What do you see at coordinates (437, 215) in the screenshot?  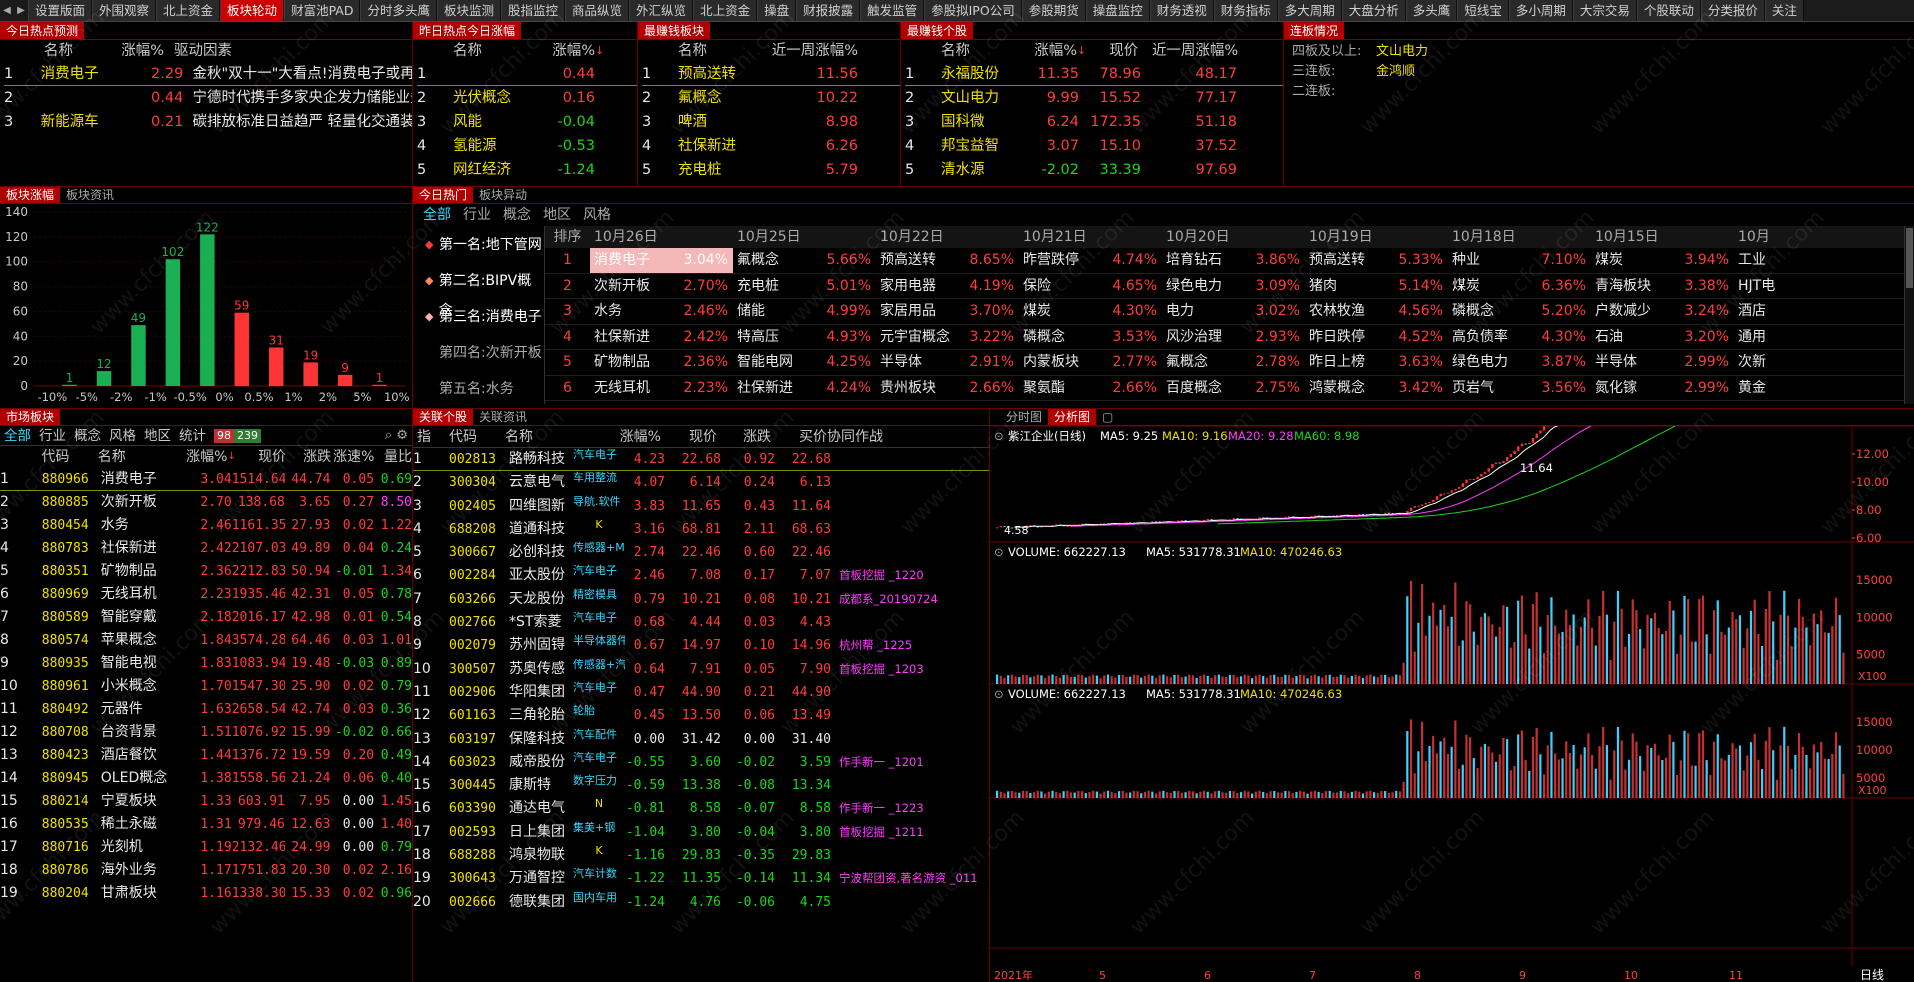 I see `hot-subtab-0: 全部` at bounding box center [437, 215].